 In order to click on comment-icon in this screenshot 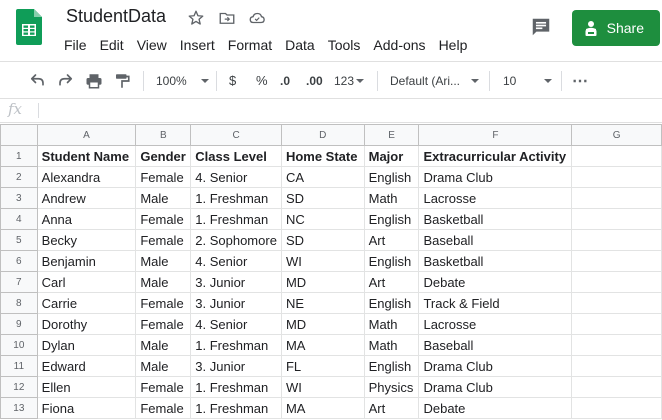, I will do `click(541, 27)`.